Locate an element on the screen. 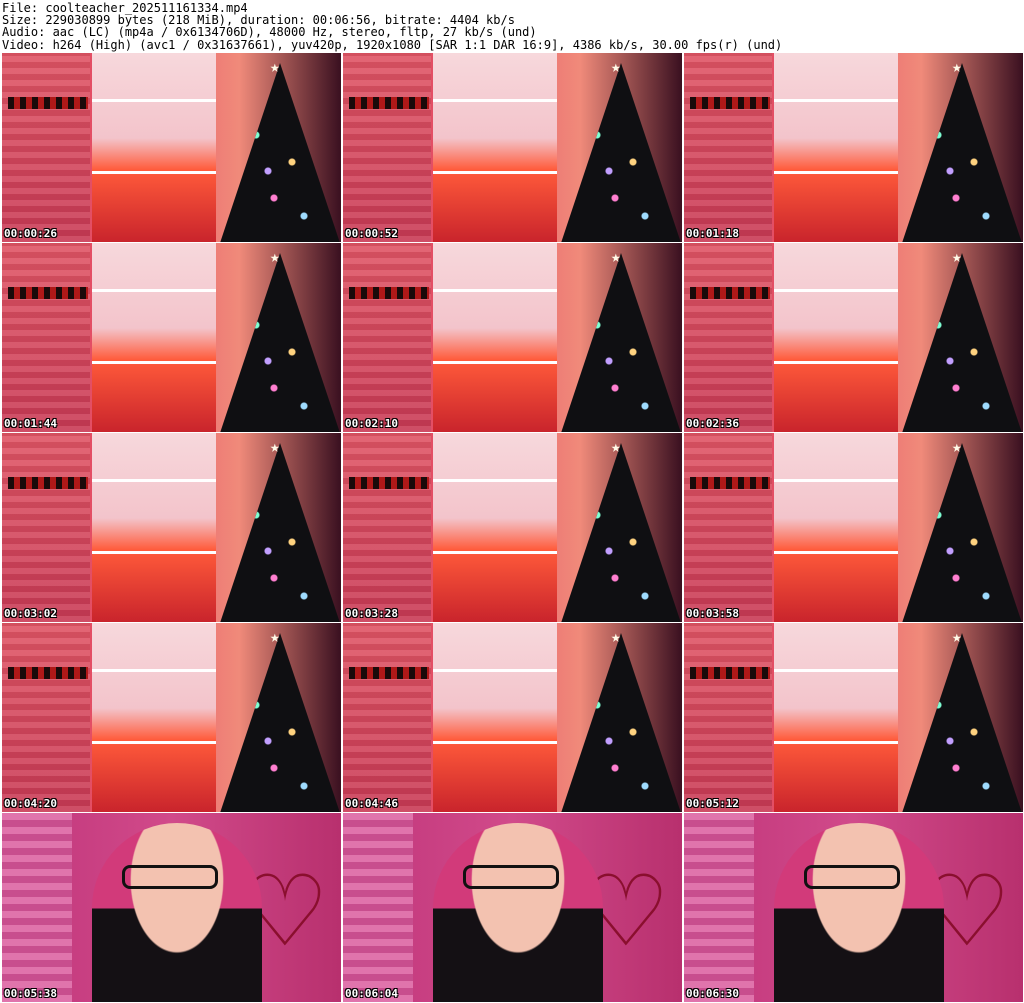  video-thumbnail: ★ 00:02:10 is located at coordinates (512, 337).